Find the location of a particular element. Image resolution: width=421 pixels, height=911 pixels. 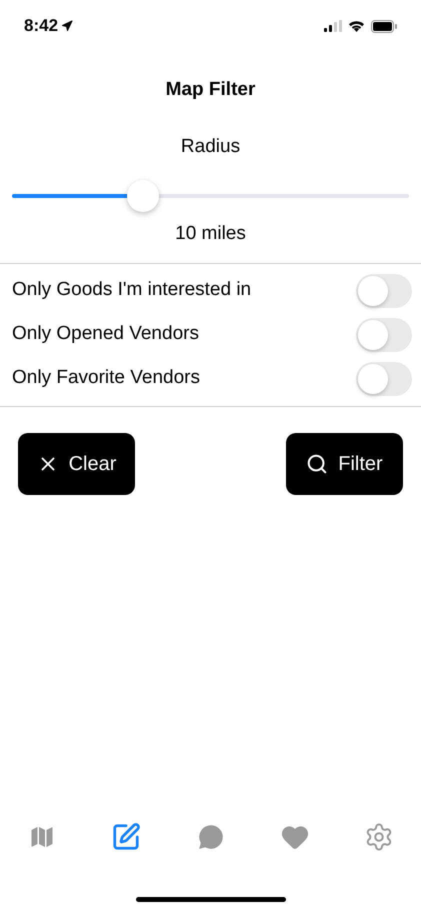

search-icon is located at coordinates (317, 463).